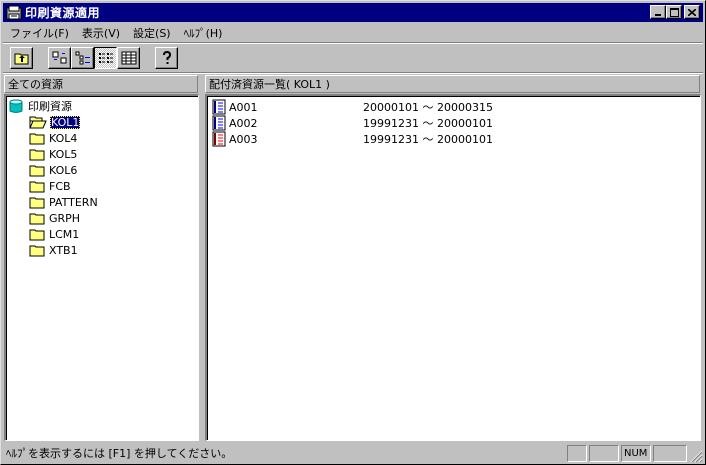 Image resolution: width=706 pixels, height=465 pixels. Describe the element at coordinates (203, 33) in the screenshot. I see `menu-help: ﾍﾙﾌﾟ(H)` at that location.